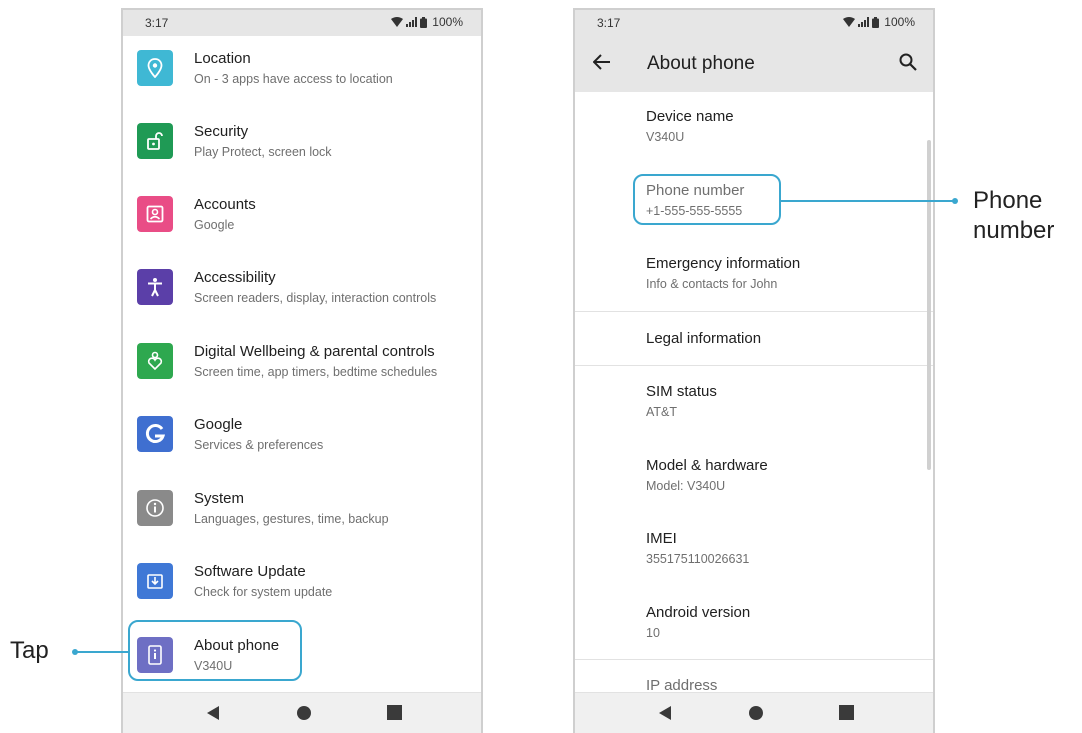 Image resolution: width=1082 pixels, height=733 pixels. What do you see at coordinates (263, 152) in the screenshot?
I see `settings-item-subtitle: Play Protect, screen lock` at bounding box center [263, 152].